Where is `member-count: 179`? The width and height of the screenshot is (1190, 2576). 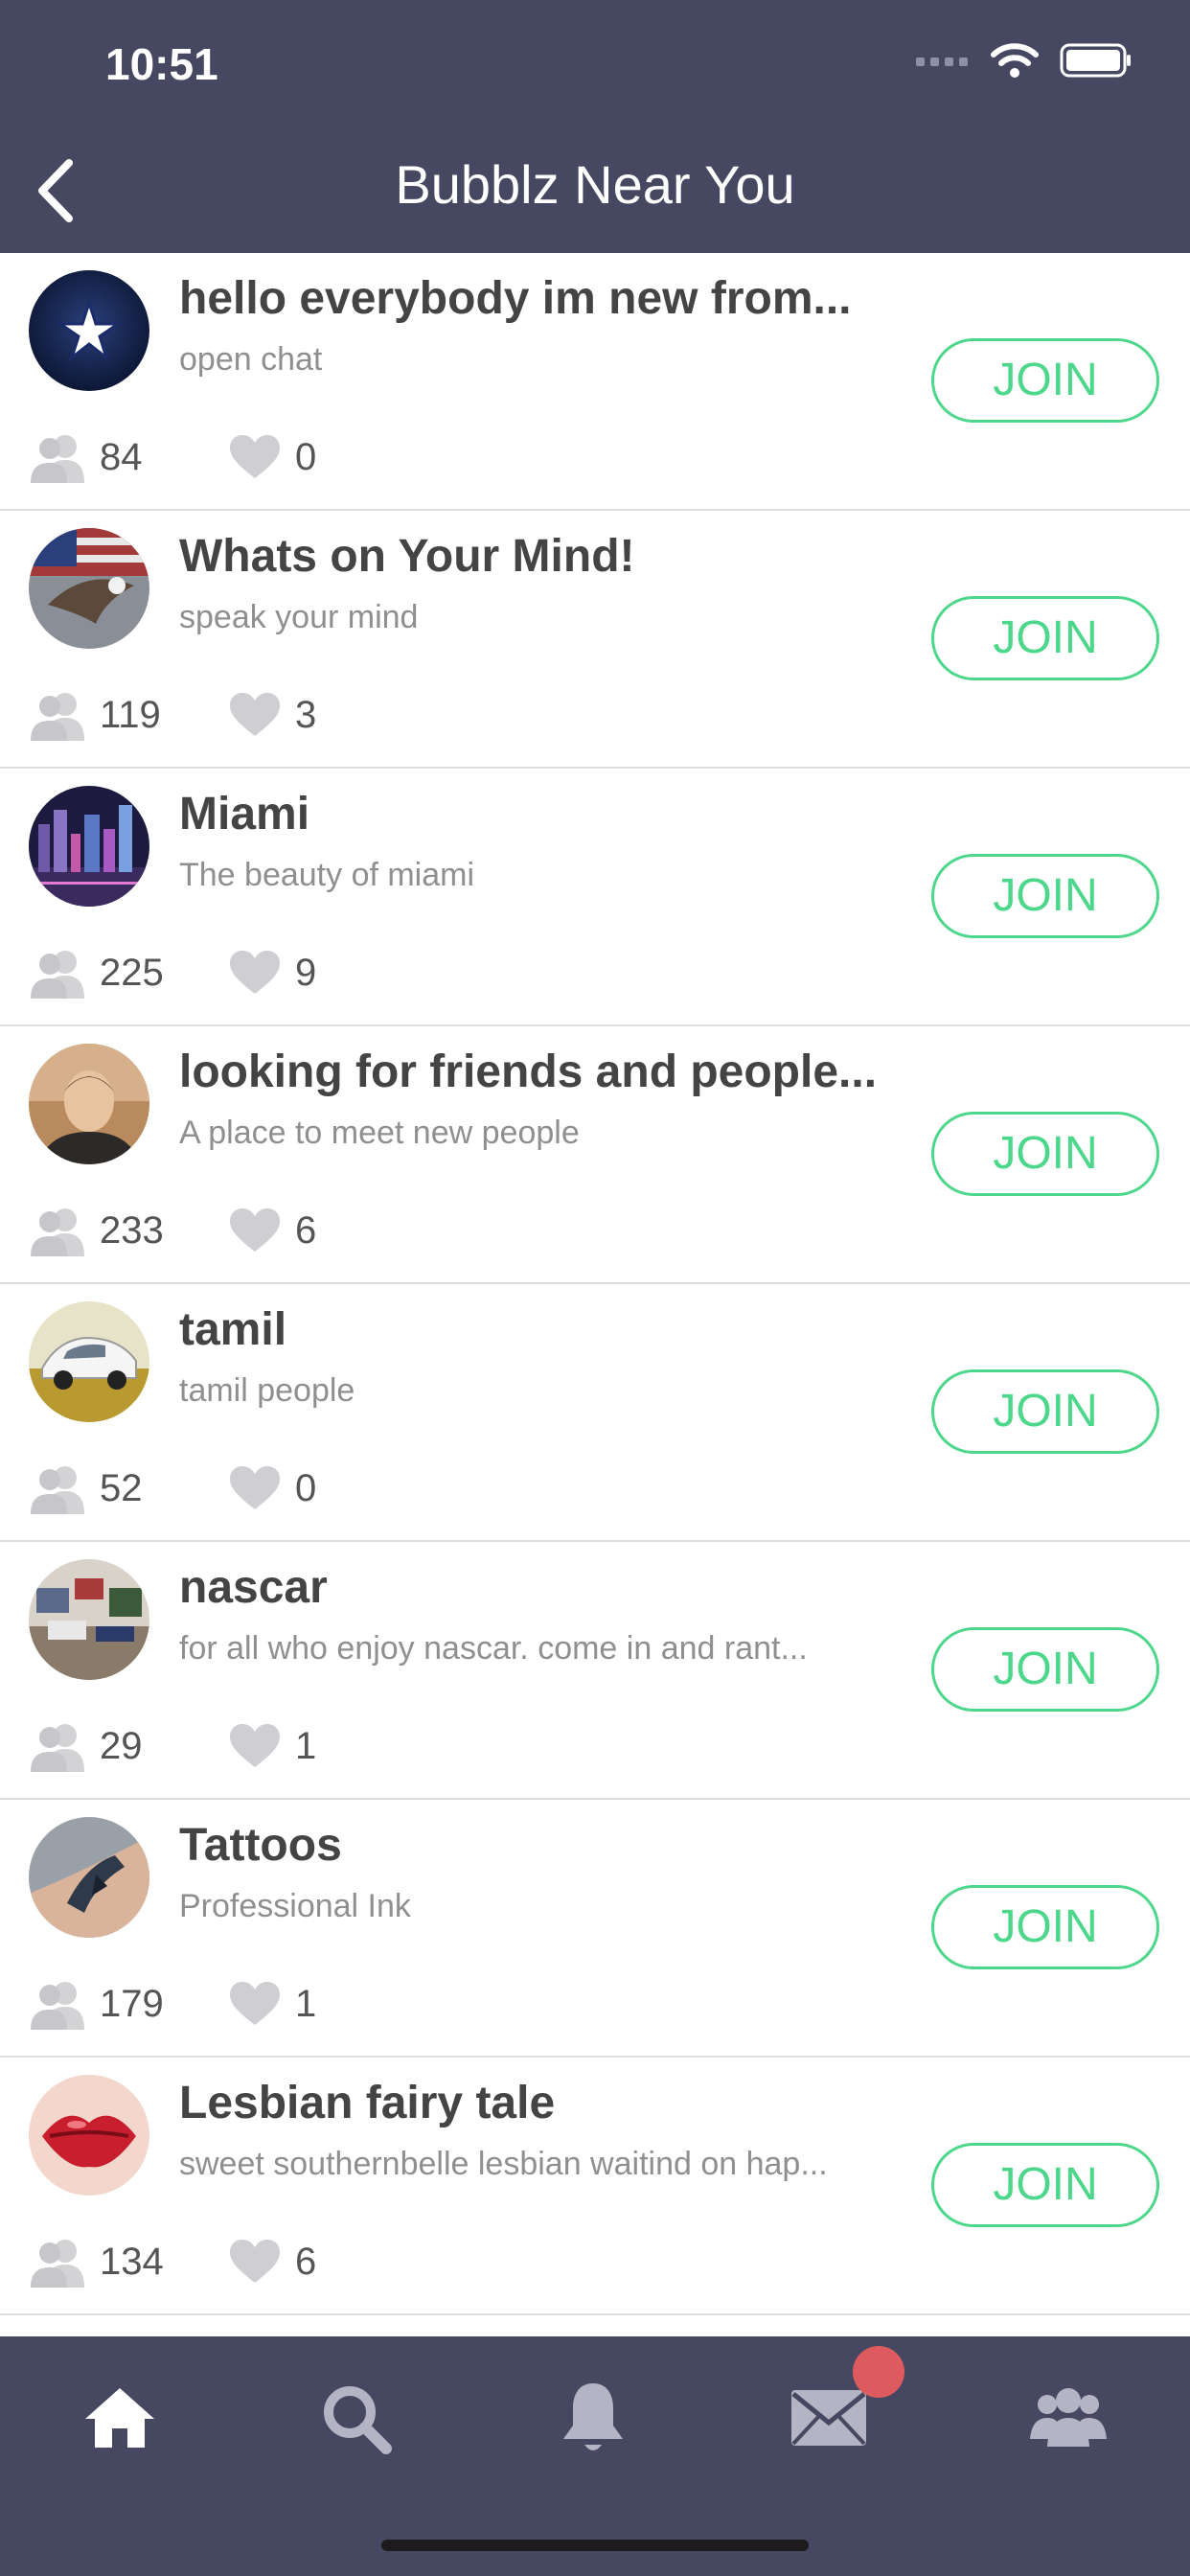 member-count: 179 is located at coordinates (132, 2004).